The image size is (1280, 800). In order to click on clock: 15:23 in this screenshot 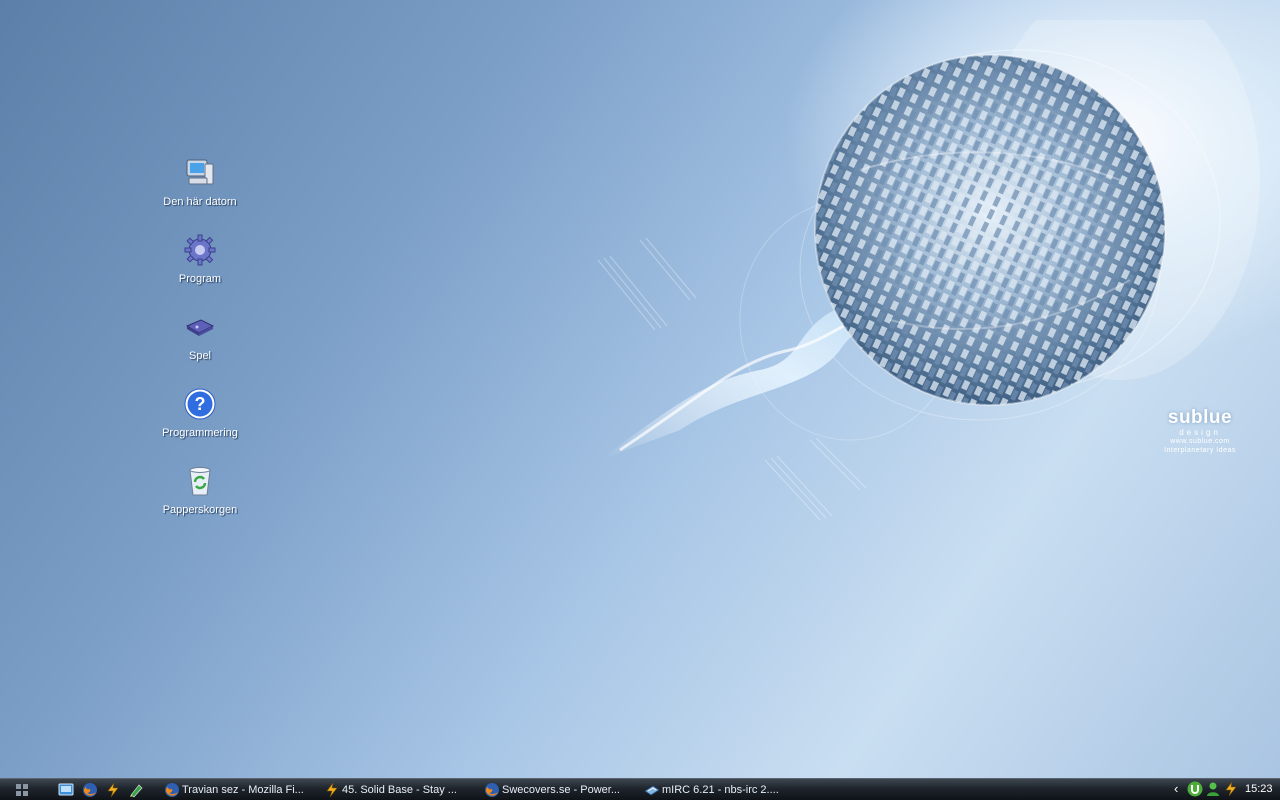, I will do `click(1259, 789)`.